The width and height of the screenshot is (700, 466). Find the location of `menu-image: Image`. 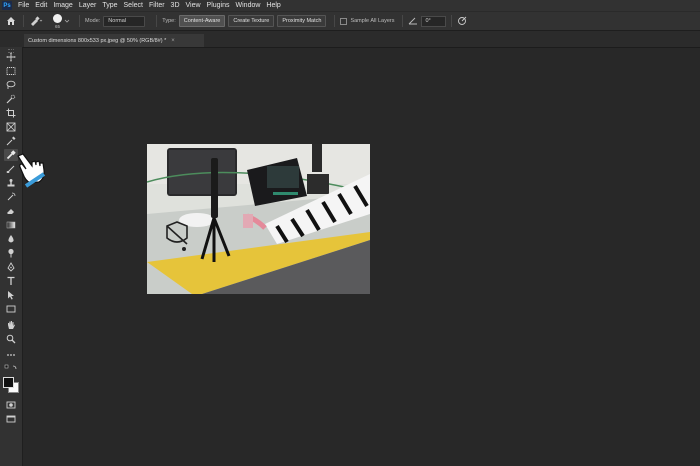

menu-image: Image is located at coordinates (62, 5).